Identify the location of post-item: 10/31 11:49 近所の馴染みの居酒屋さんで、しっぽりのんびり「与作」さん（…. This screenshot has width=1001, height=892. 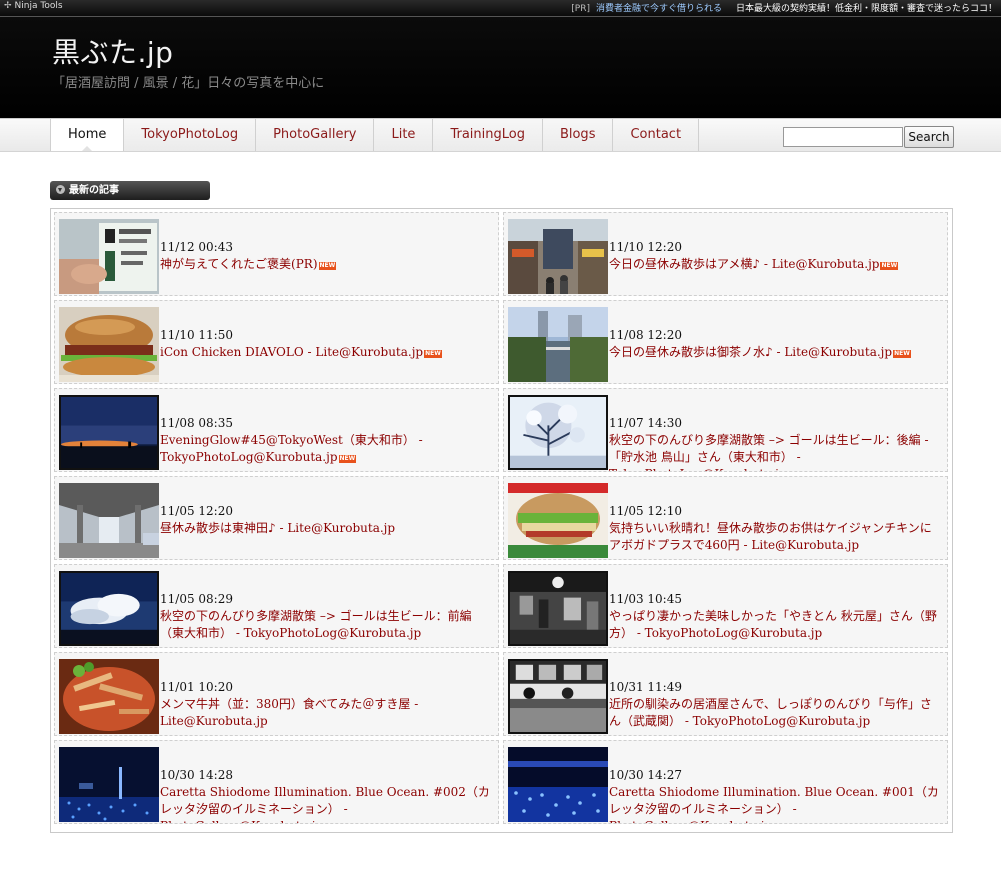
(725, 694).